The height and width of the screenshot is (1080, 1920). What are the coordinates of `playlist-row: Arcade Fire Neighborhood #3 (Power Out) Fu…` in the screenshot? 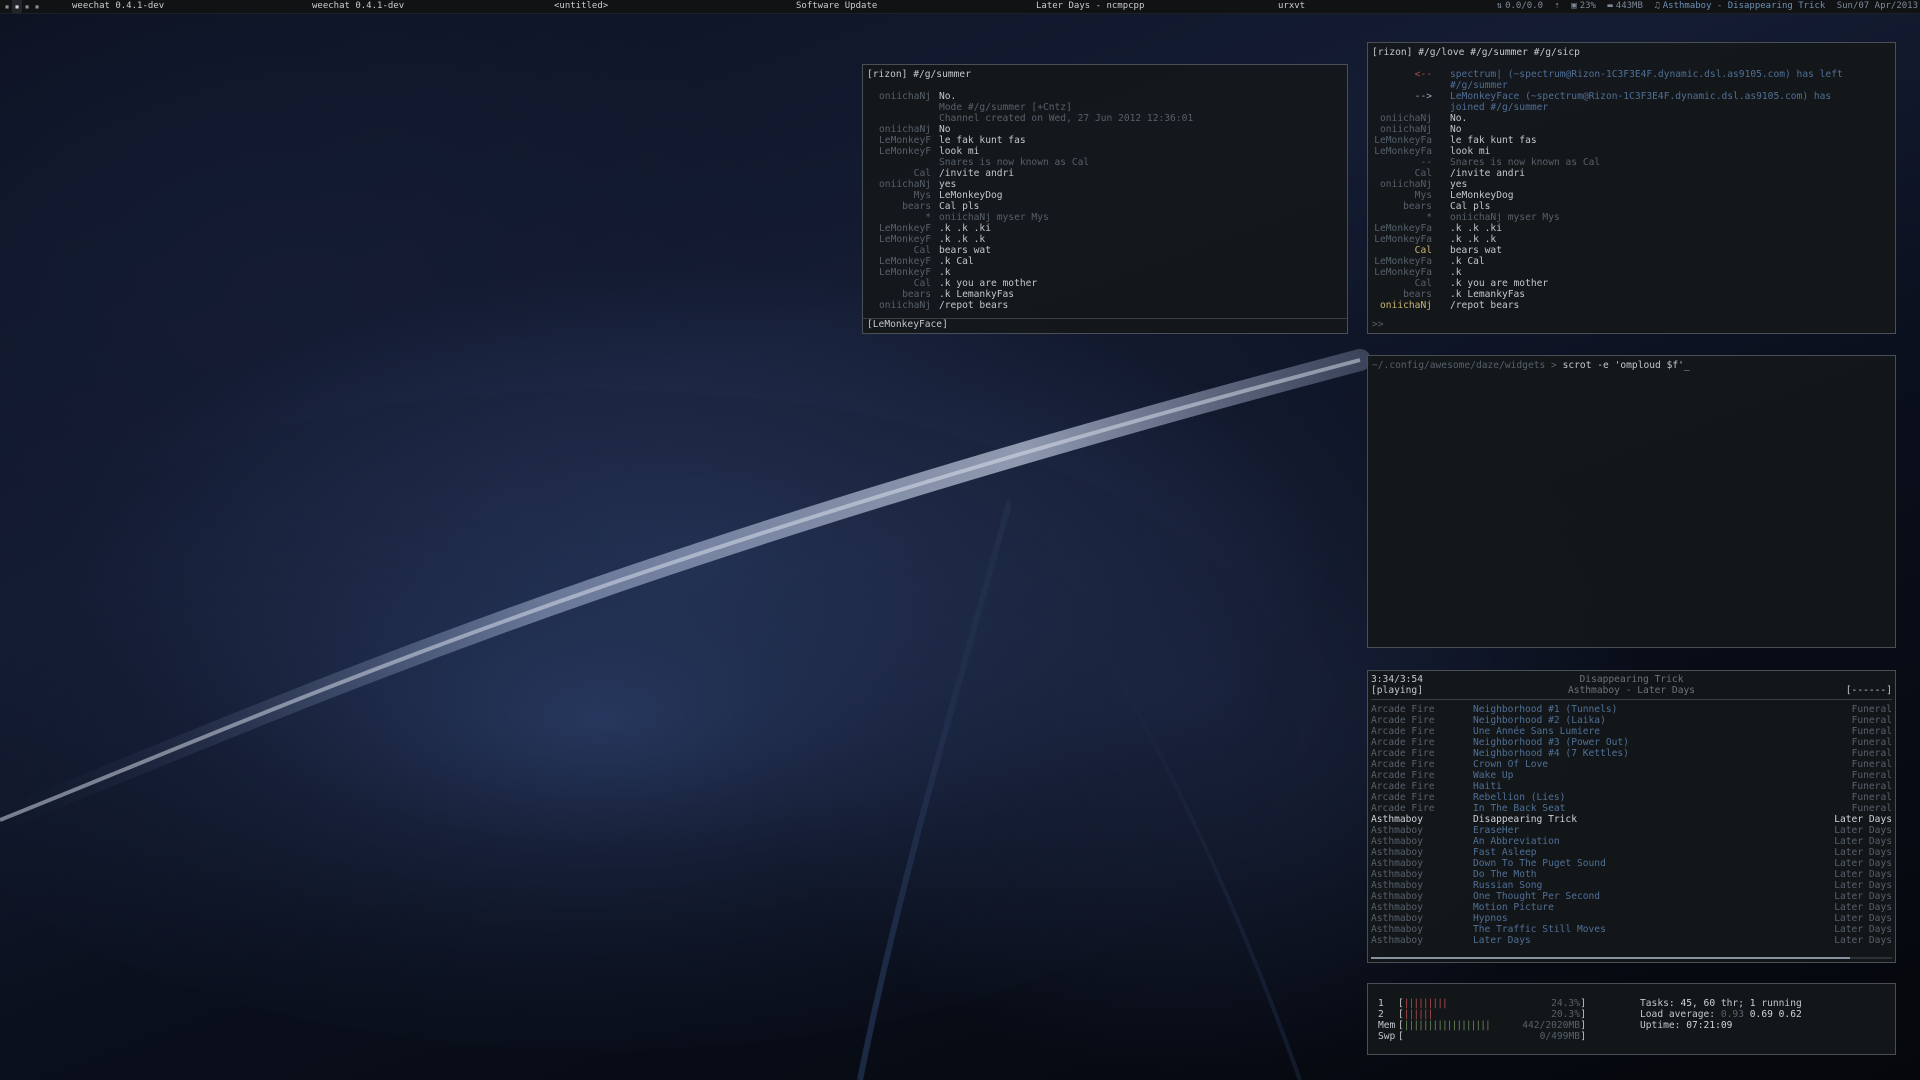 It's located at (1631, 742).